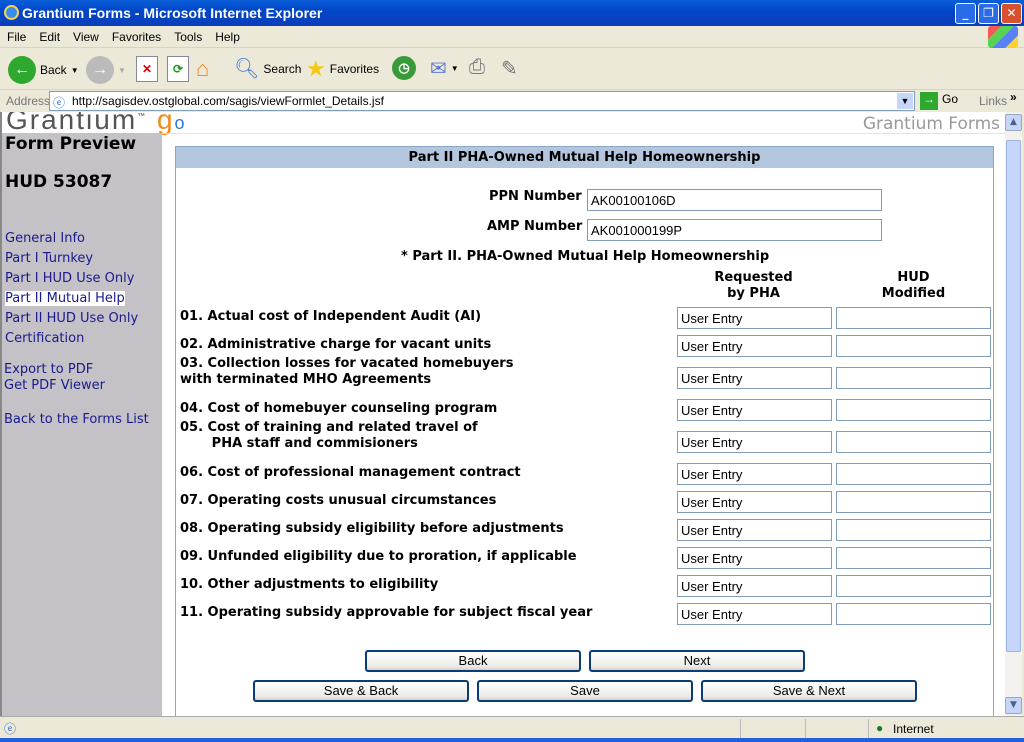 The image size is (1024, 742). What do you see at coordinates (48, 369) in the screenshot?
I see `export-pdf-link: Export to PDF` at bounding box center [48, 369].